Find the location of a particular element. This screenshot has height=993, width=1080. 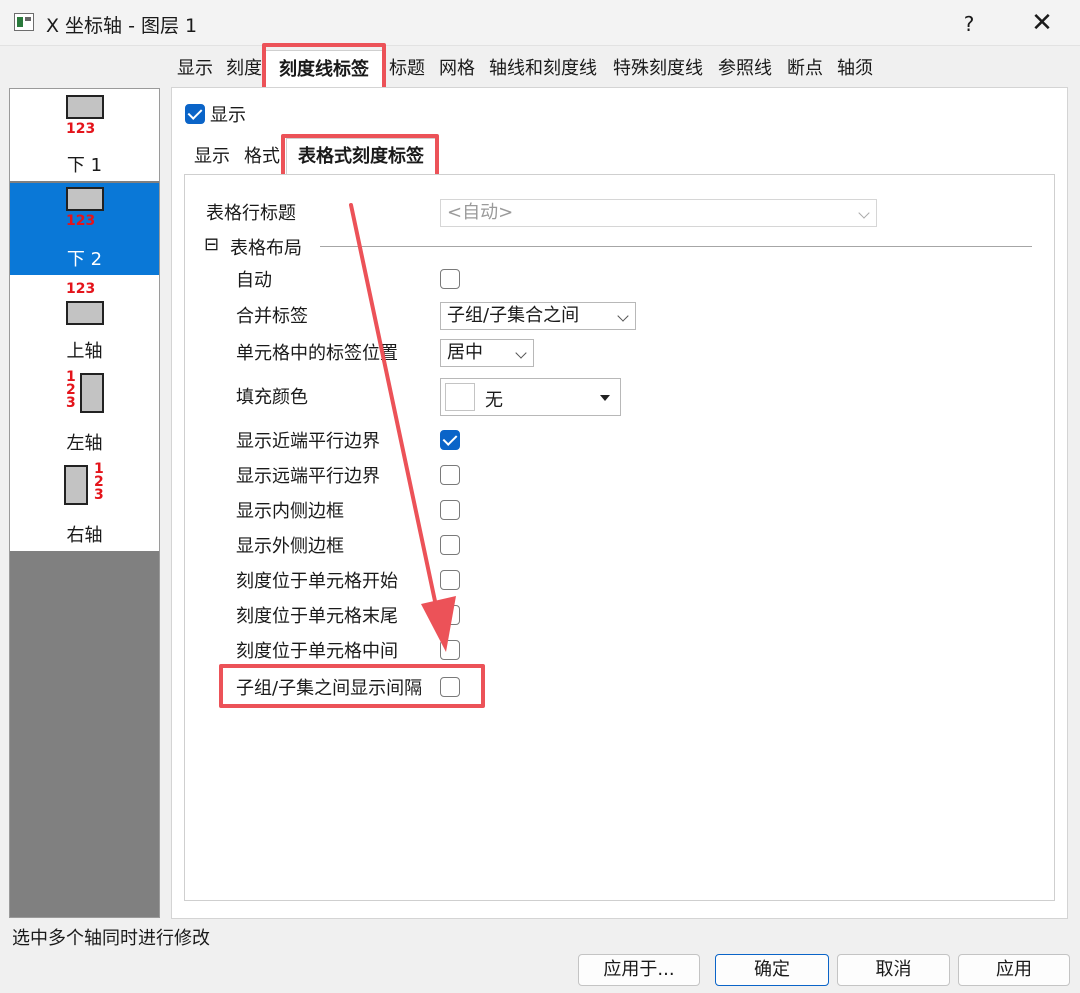

ok-button: 确定 is located at coordinates (772, 970).